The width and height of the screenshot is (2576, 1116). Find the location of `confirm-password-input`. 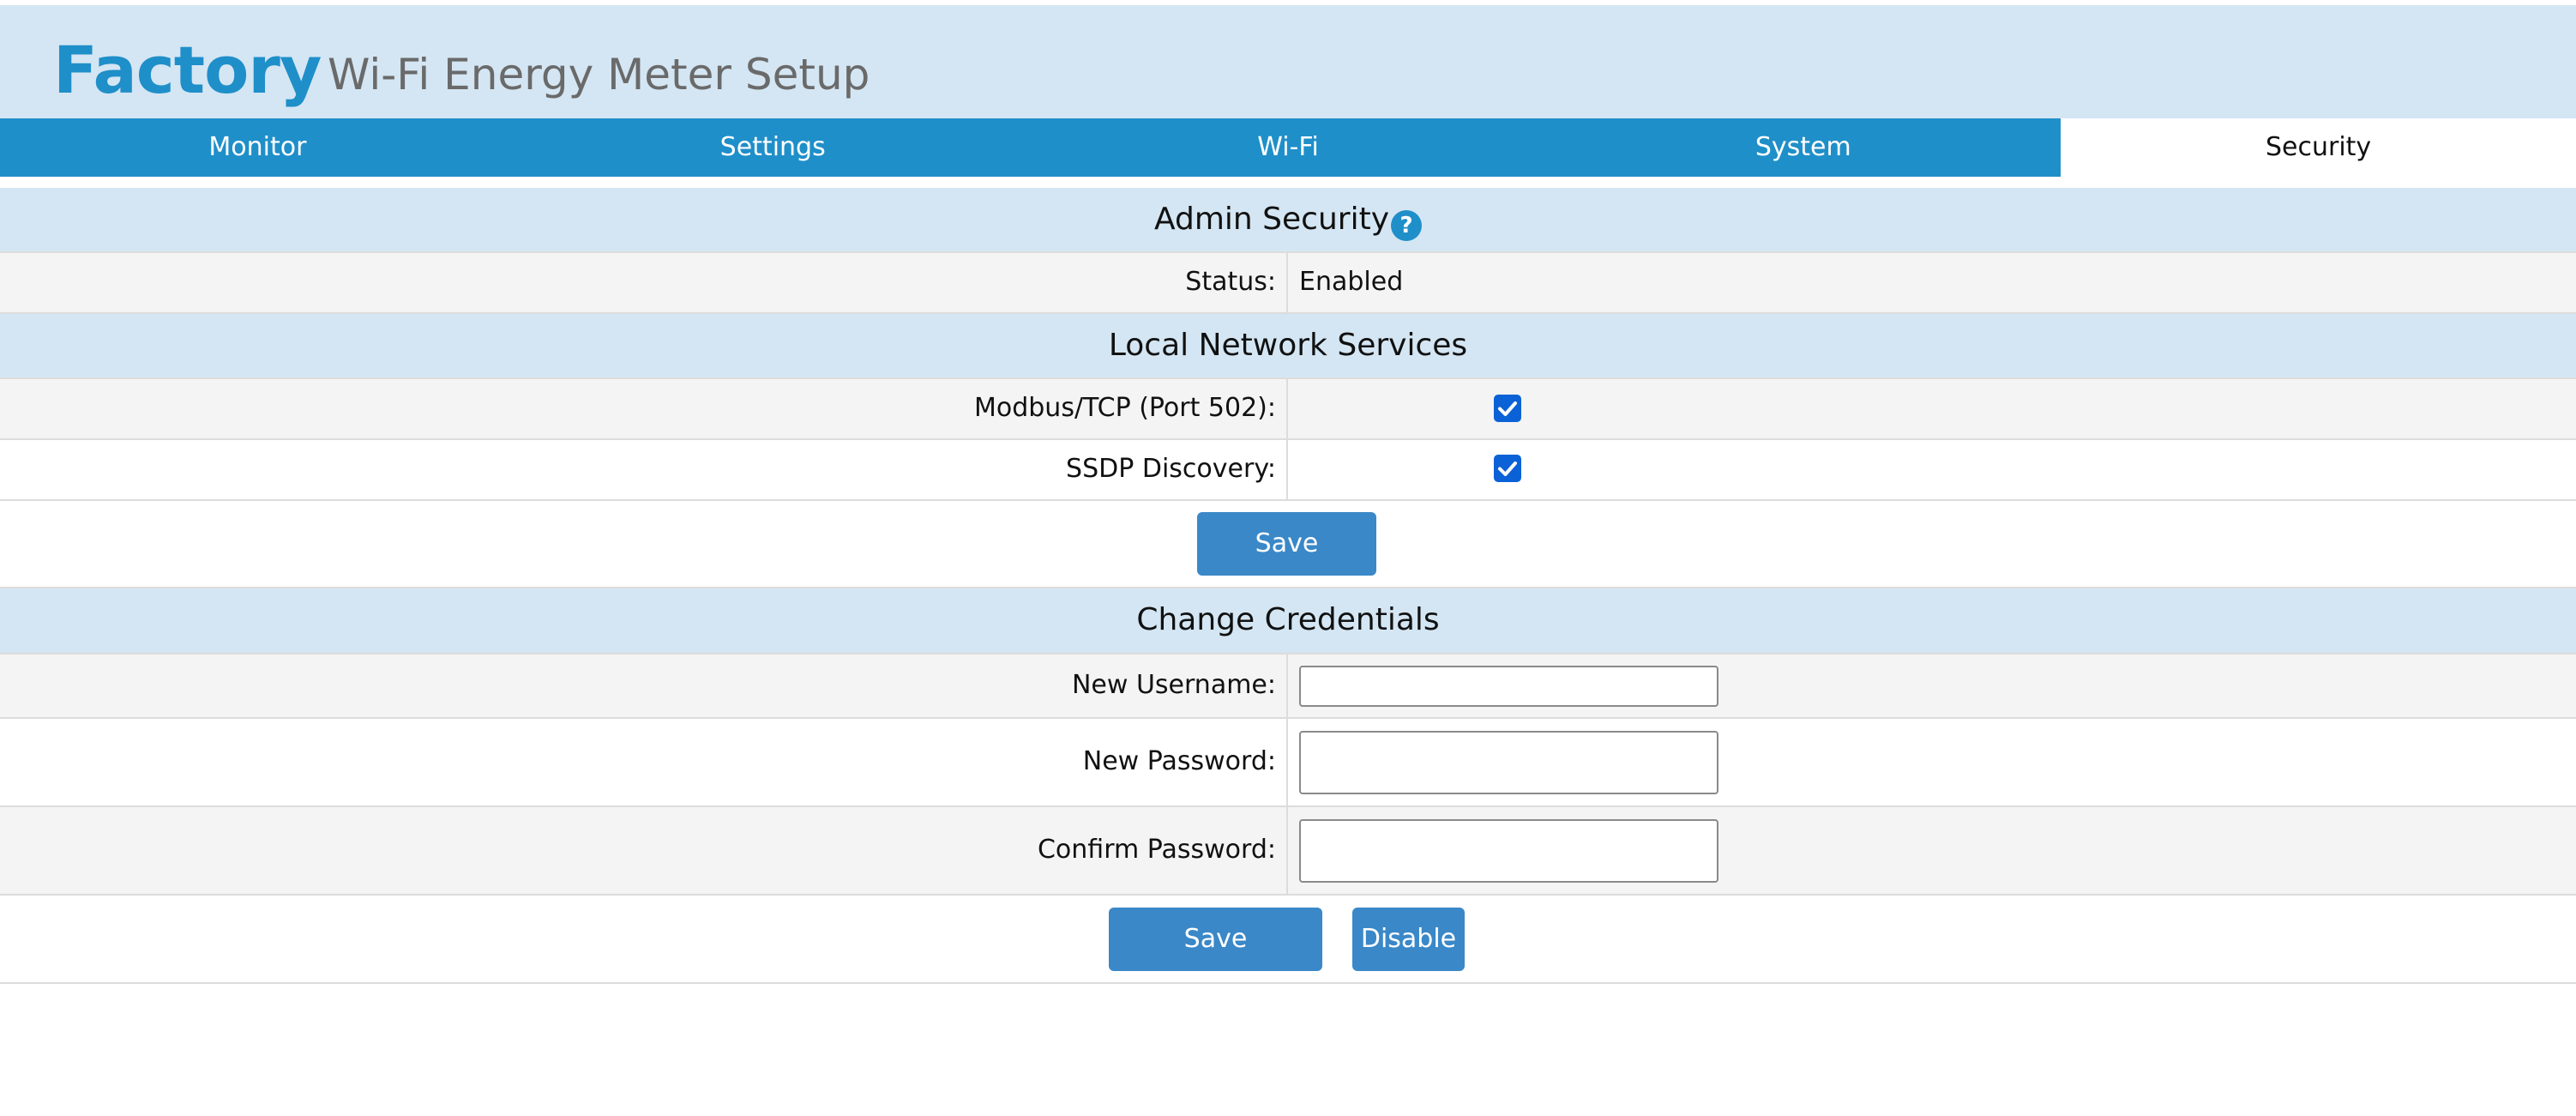

confirm-password-input is located at coordinates (1508, 851).